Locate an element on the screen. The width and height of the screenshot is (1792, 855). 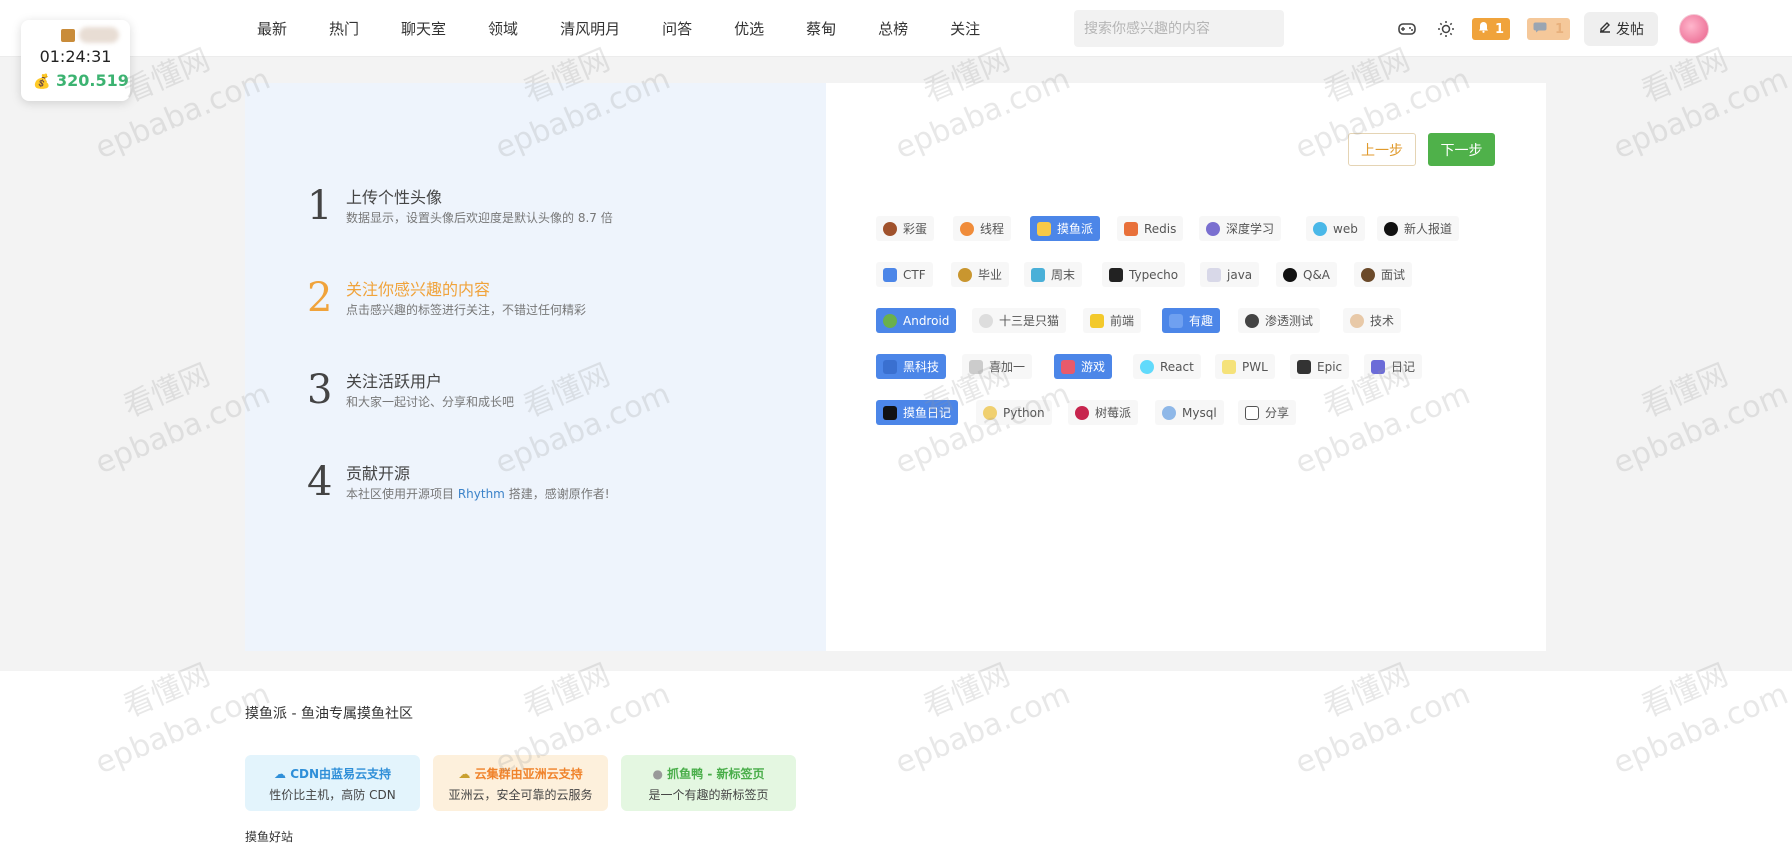
nav-following: 关注 is located at coordinates (965, 28).